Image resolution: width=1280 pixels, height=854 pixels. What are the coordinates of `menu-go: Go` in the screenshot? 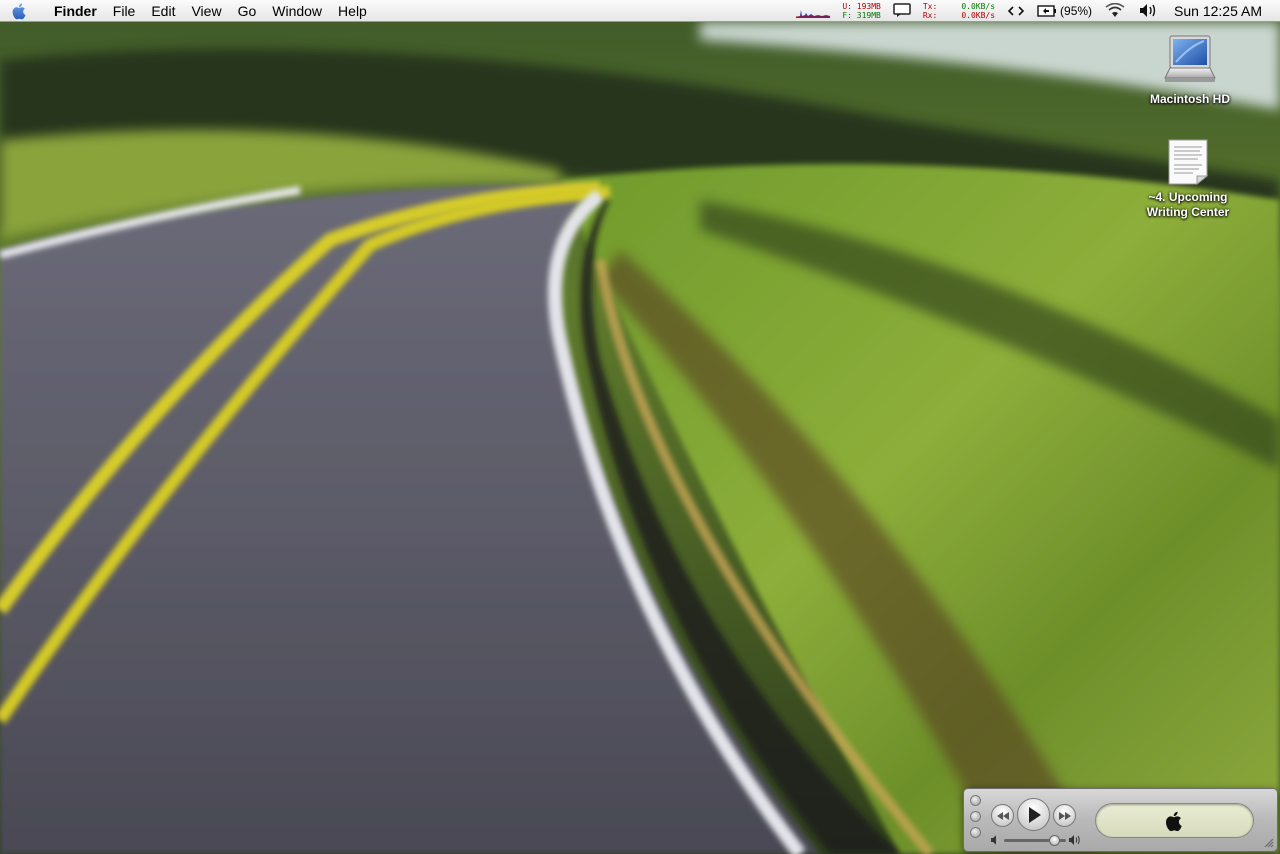 It's located at (247, 11).